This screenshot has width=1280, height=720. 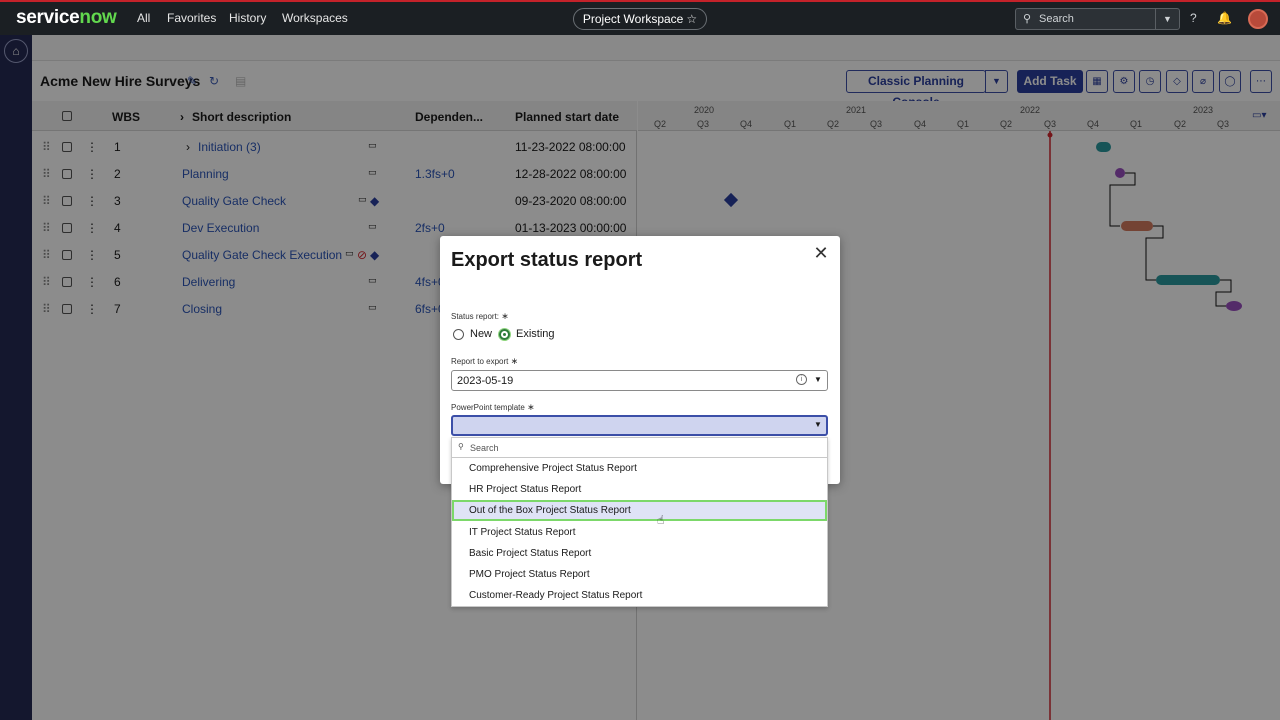 I want to click on help-icon: ?, so click(x=1193, y=18).